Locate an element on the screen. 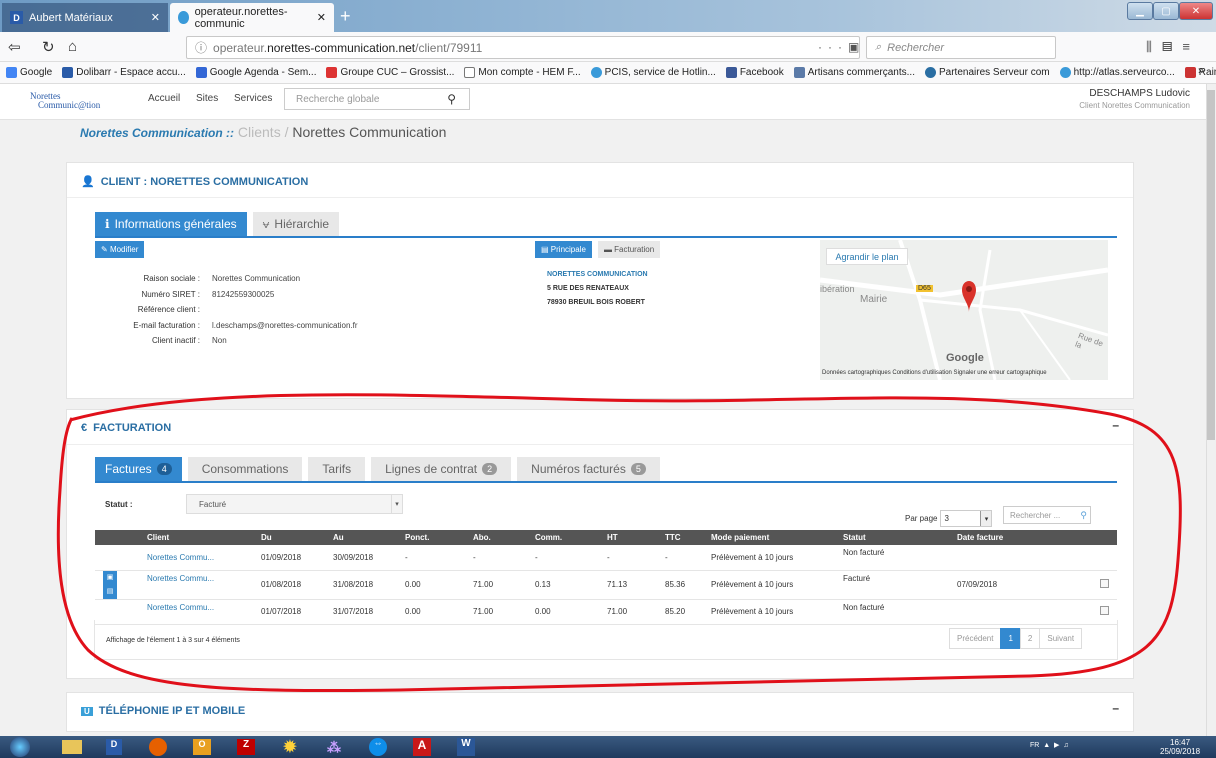 The width and height of the screenshot is (1216, 758). explorer-icon is located at coordinates (72, 747).